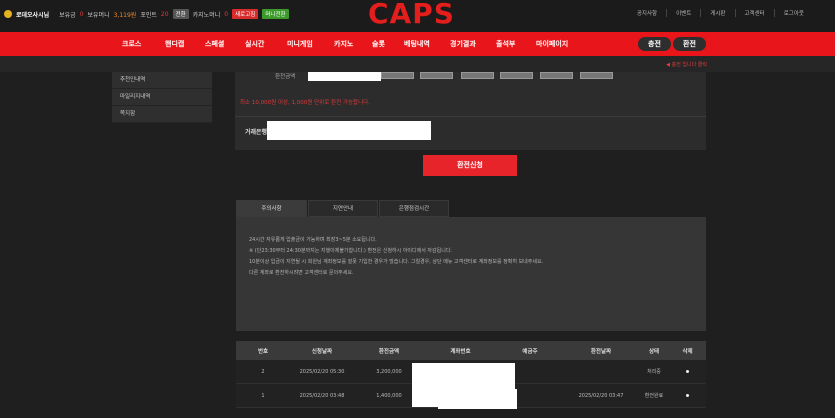  What do you see at coordinates (530, 351) in the screenshot?
I see `col-holder: 예금주` at bounding box center [530, 351].